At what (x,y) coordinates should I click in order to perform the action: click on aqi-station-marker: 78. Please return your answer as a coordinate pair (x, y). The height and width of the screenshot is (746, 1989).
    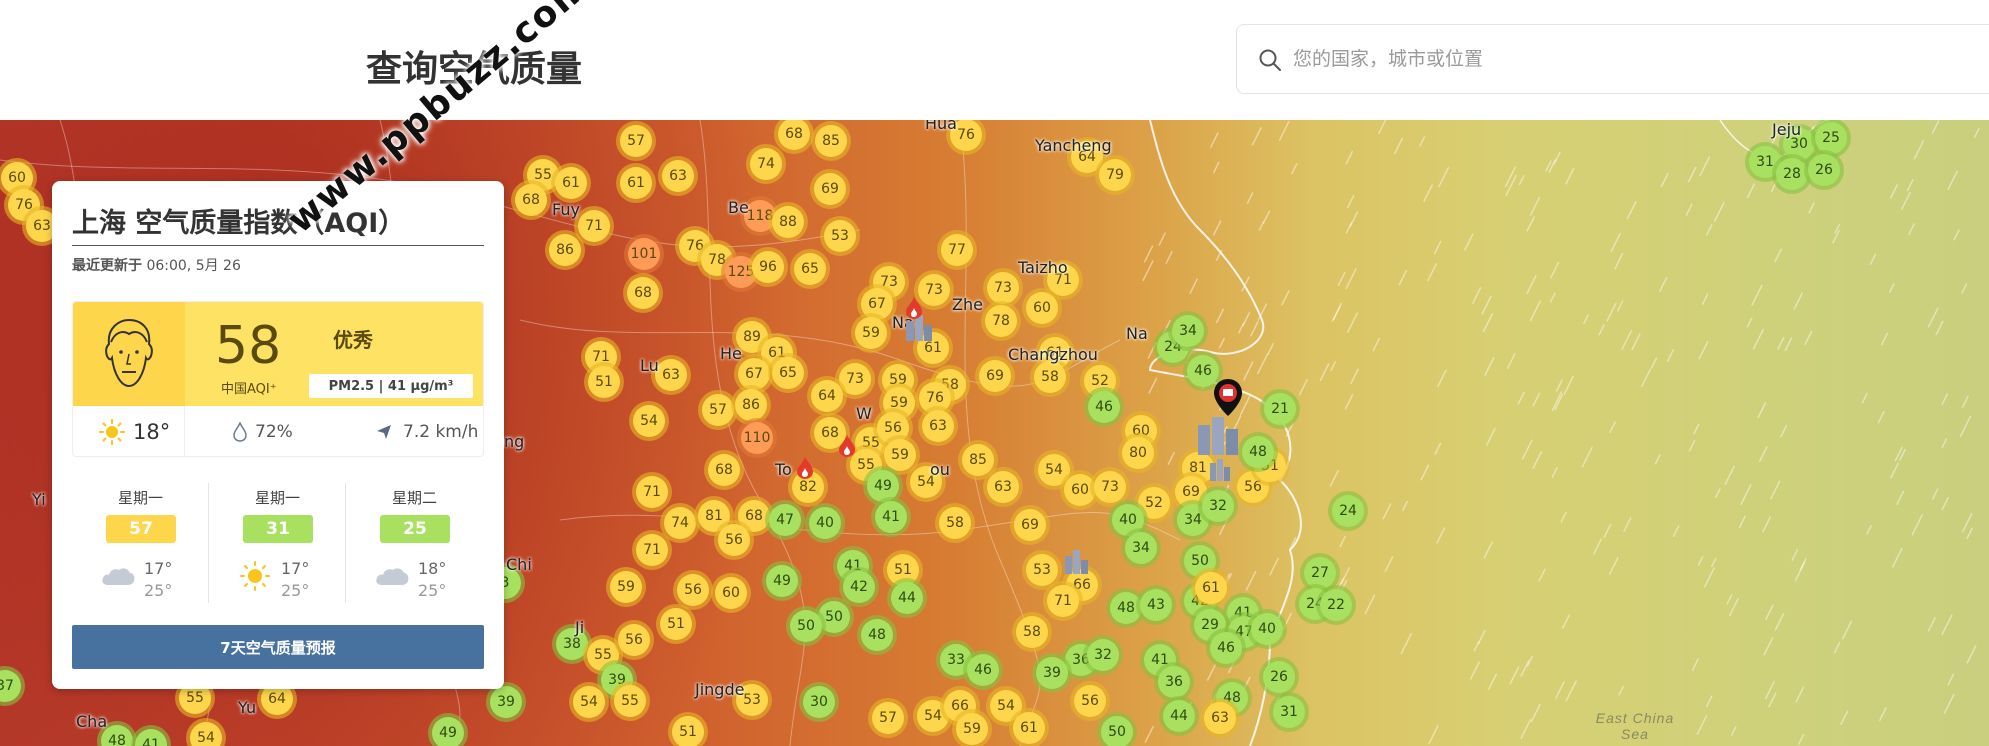
    Looking at the image, I should click on (1001, 321).